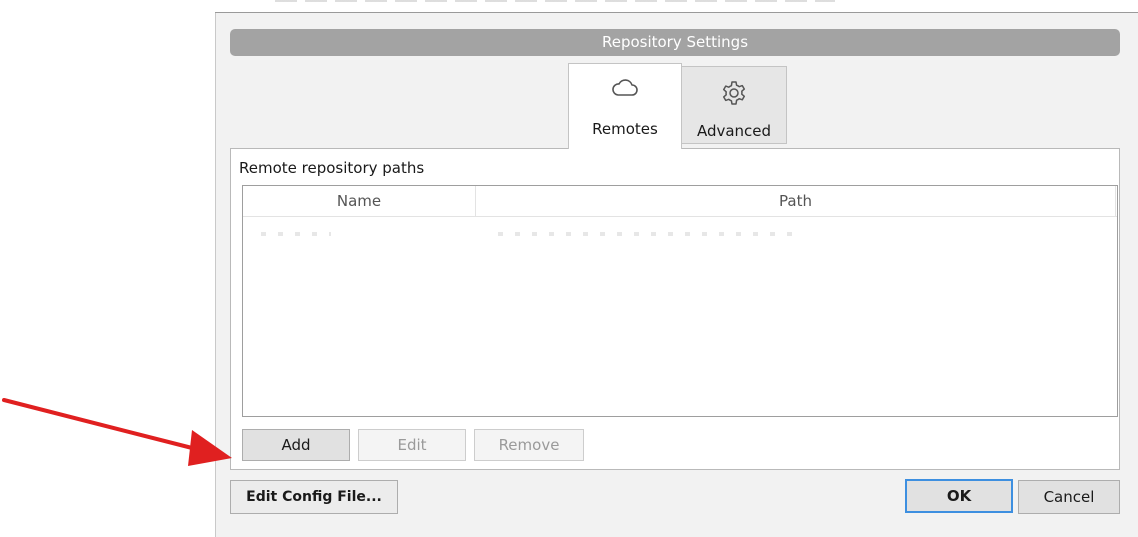  I want to click on table-header: Name Path, so click(680, 201).